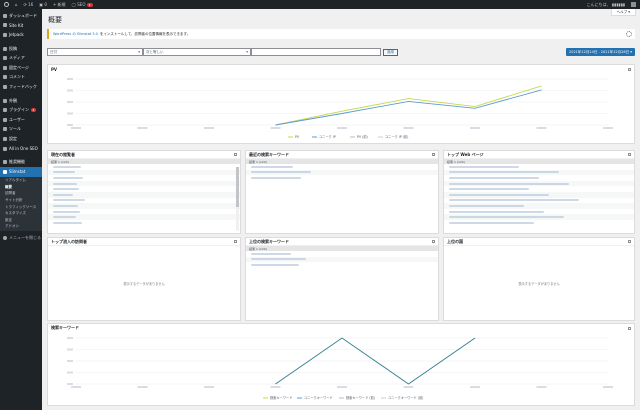 Image resolution: width=640 pixels, height=410 pixels. What do you see at coordinates (5, 77) in the screenshot?
I see `comment-icon` at bounding box center [5, 77].